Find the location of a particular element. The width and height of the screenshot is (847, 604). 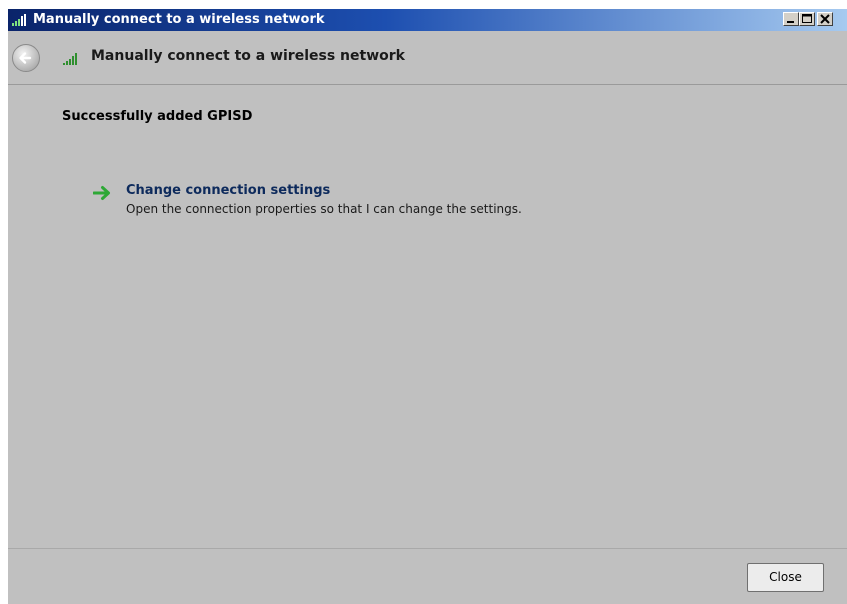

navigation-bar: Manually connect to a wireless network is located at coordinates (427, 58).